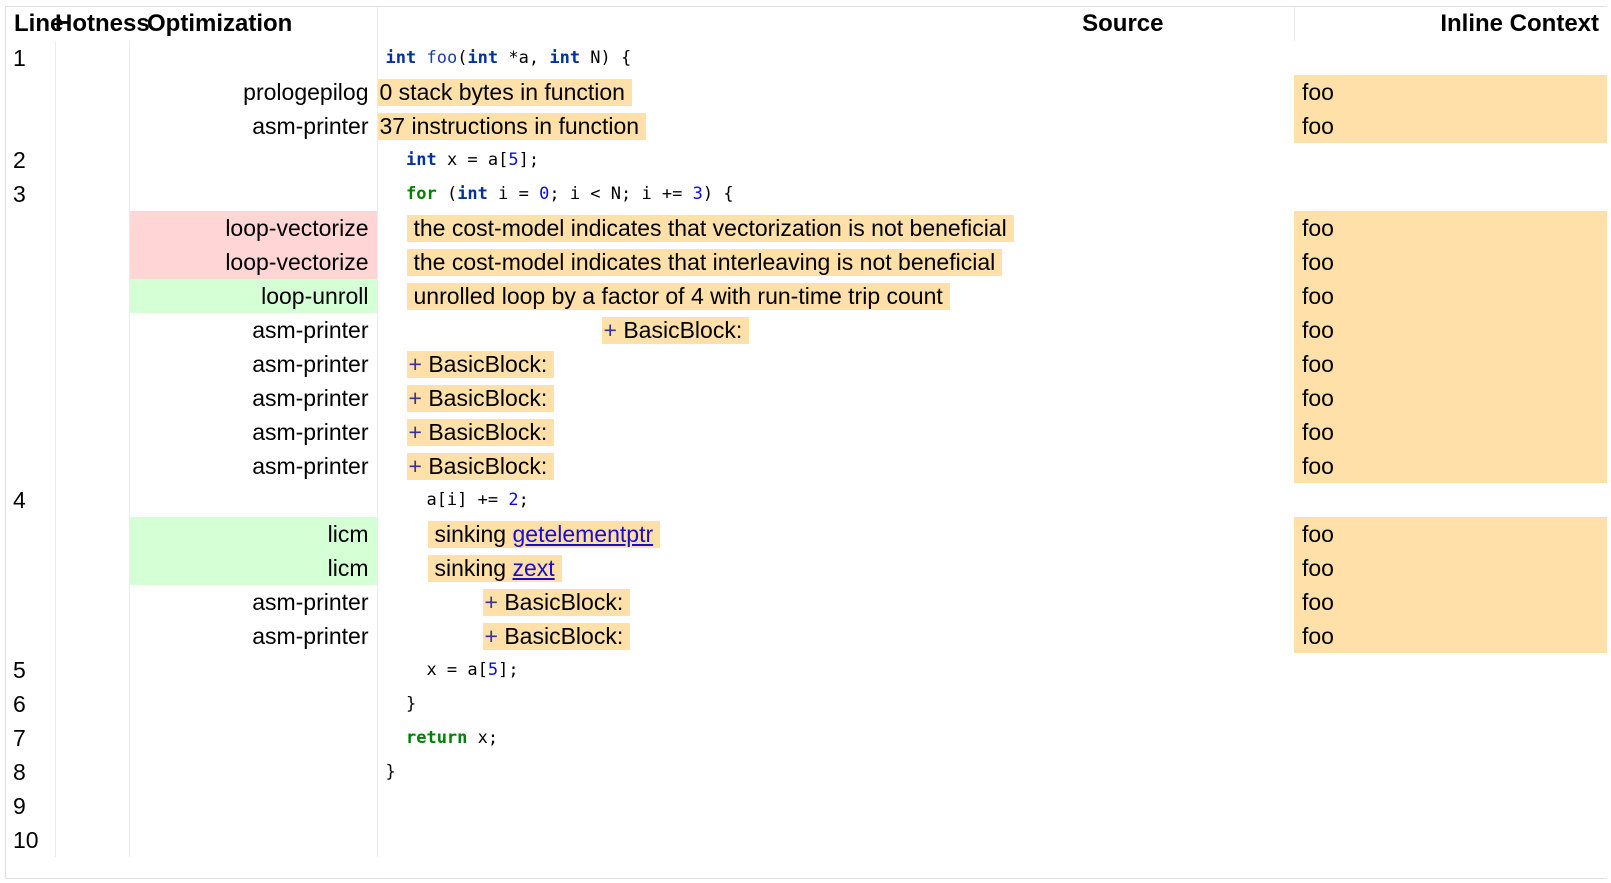  I want to click on line-number: 2, so click(19, 159).